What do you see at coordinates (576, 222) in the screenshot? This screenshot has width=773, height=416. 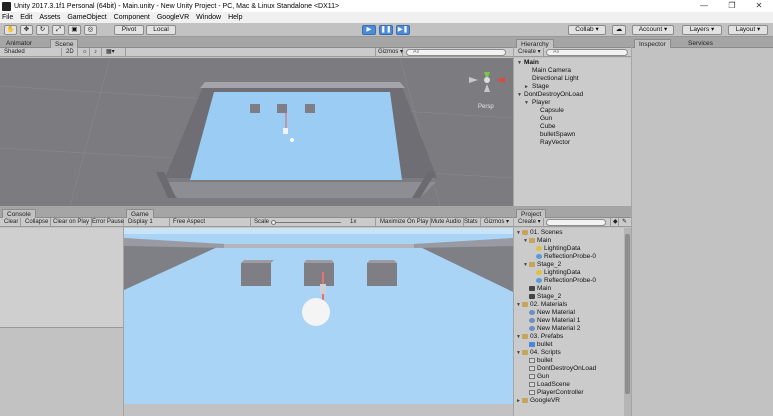 I see `project-search-input` at bounding box center [576, 222].